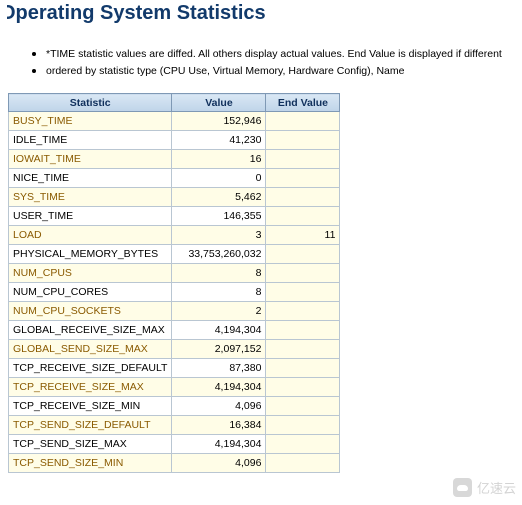 This screenshot has width=522, height=505. Describe the element at coordinates (90, 178) in the screenshot. I see `cell-statistic: NICE_TIME` at that location.